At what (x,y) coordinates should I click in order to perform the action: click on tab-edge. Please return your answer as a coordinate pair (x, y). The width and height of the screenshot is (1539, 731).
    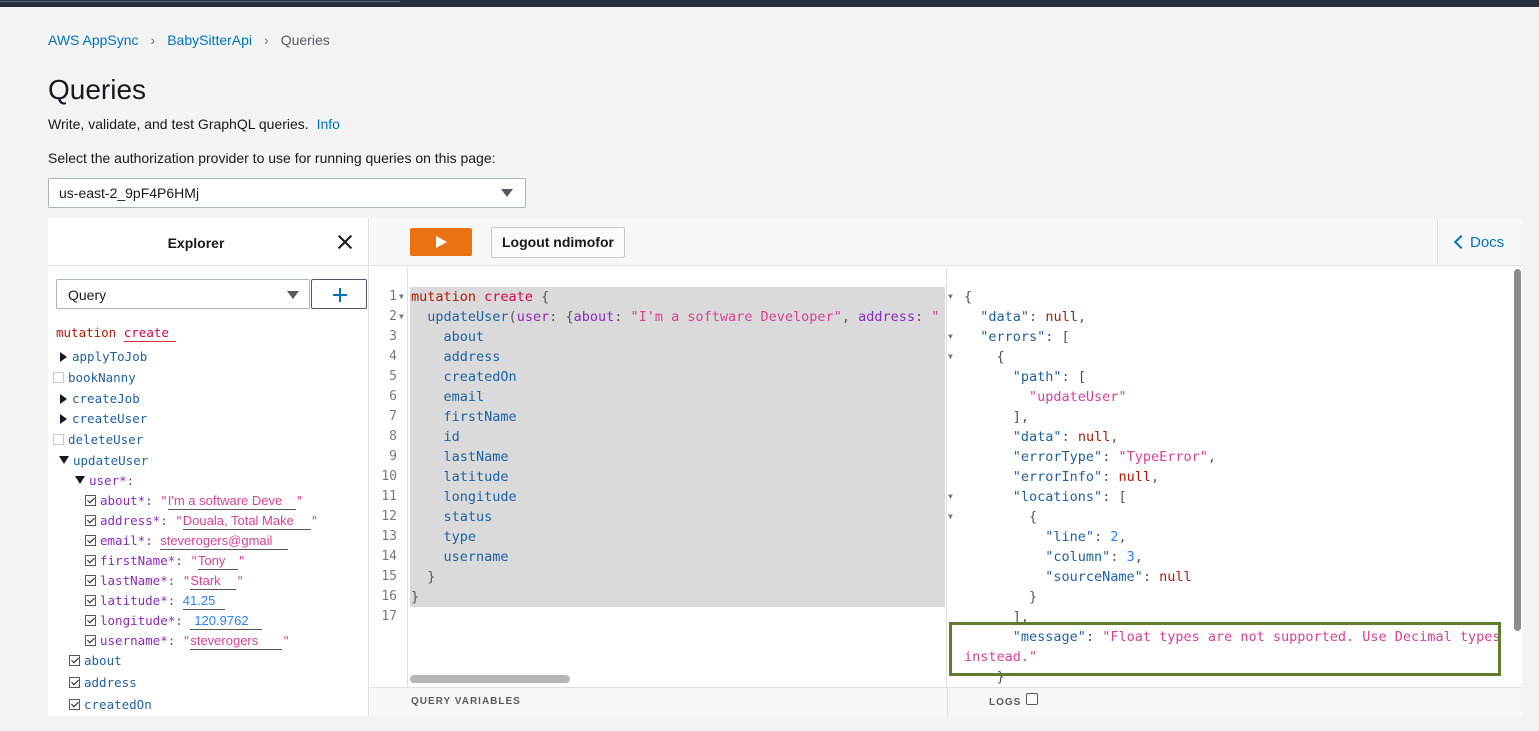
    Looking at the image, I should click on (200, 1).